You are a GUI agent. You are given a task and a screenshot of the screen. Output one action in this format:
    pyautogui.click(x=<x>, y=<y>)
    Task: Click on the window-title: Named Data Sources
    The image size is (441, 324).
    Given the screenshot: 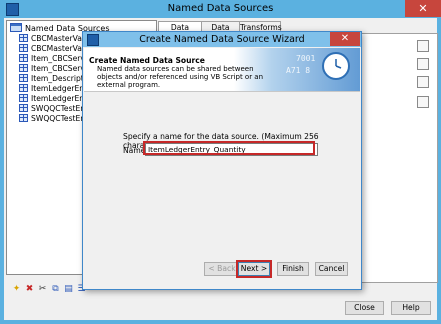 What is the action you would take?
    pyautogui.click(x=220, y=8)
    